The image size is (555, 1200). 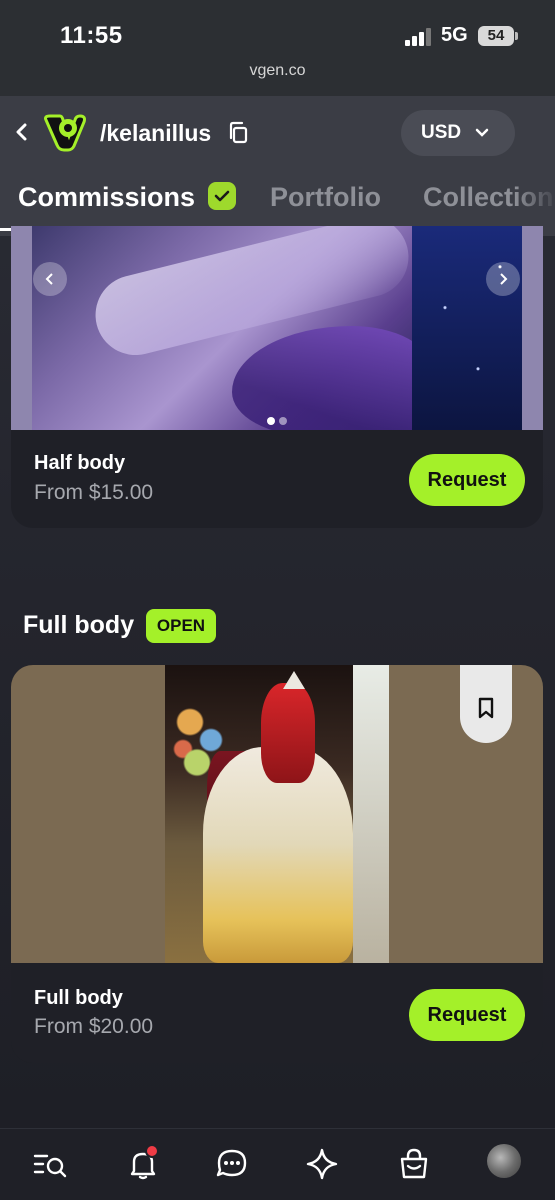 What do you see at coordinates (482, 132) in the screenshot?
I see `chevron-down-icon` at bounding box center [482, 132].